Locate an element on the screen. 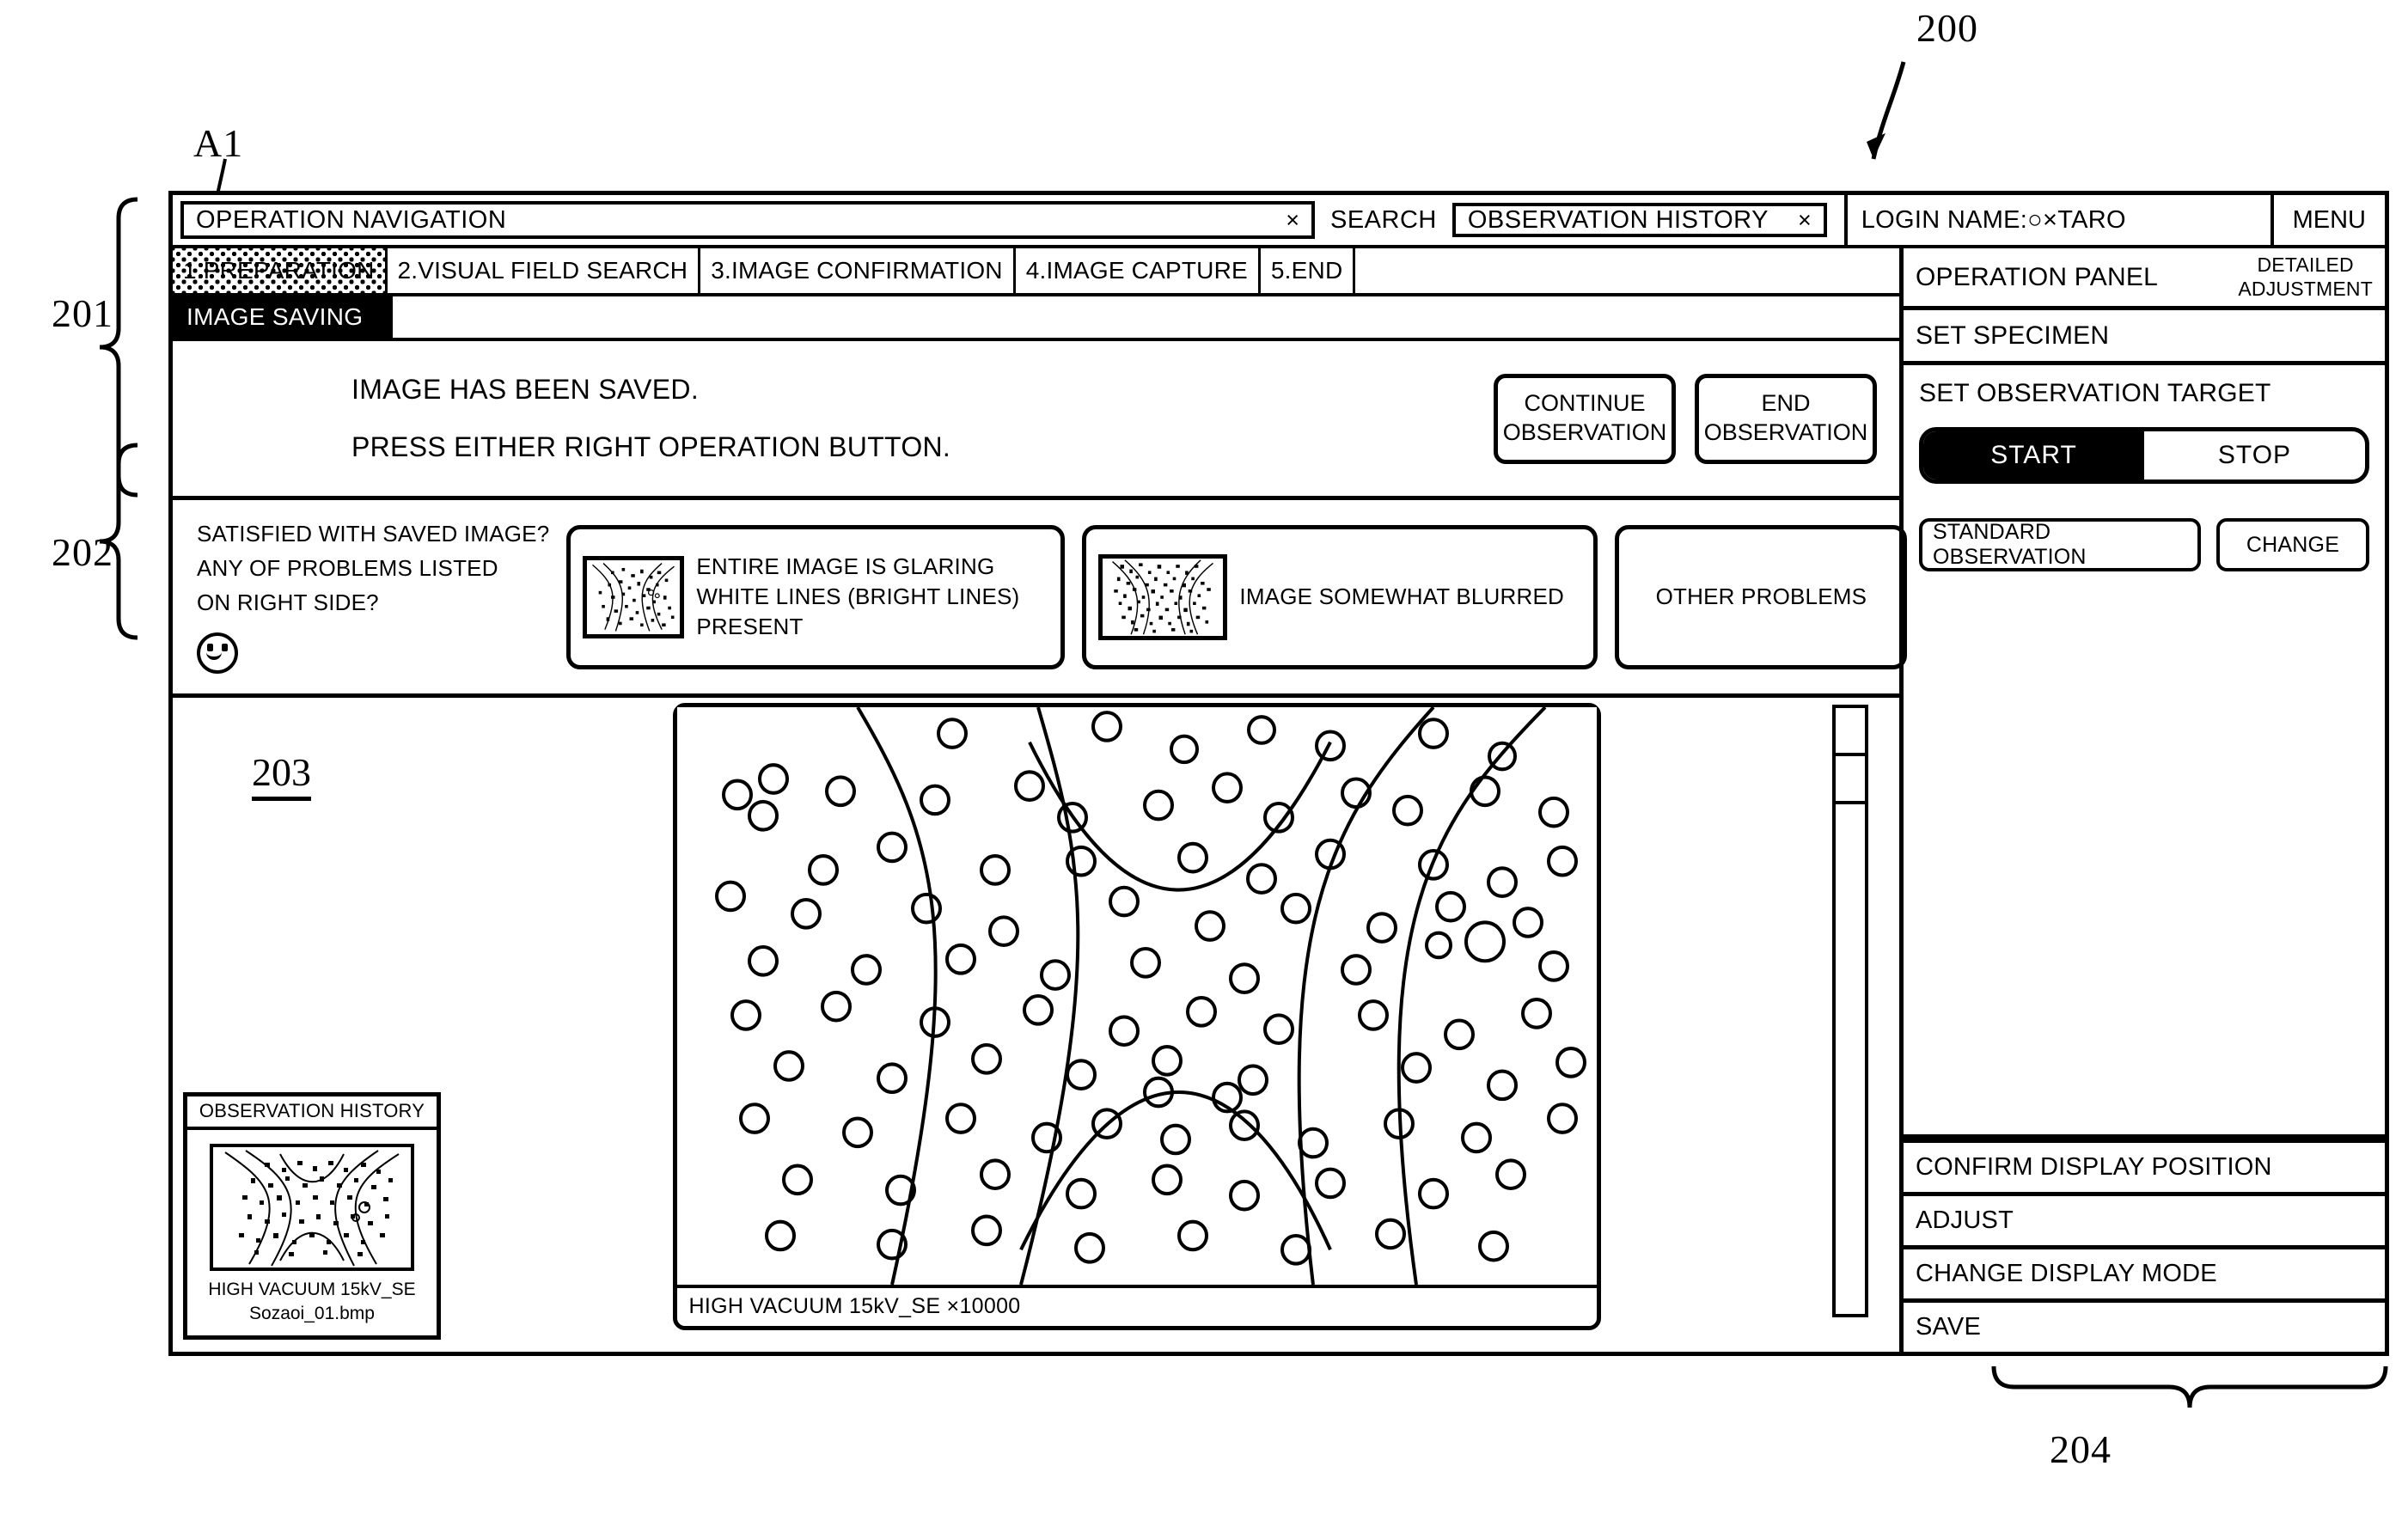 The height and width of the screenshot is (1521, 2408). observation-mode-buttons: STANDARD OBSERVATION CHANGE is located at coordinates (2144, 544).